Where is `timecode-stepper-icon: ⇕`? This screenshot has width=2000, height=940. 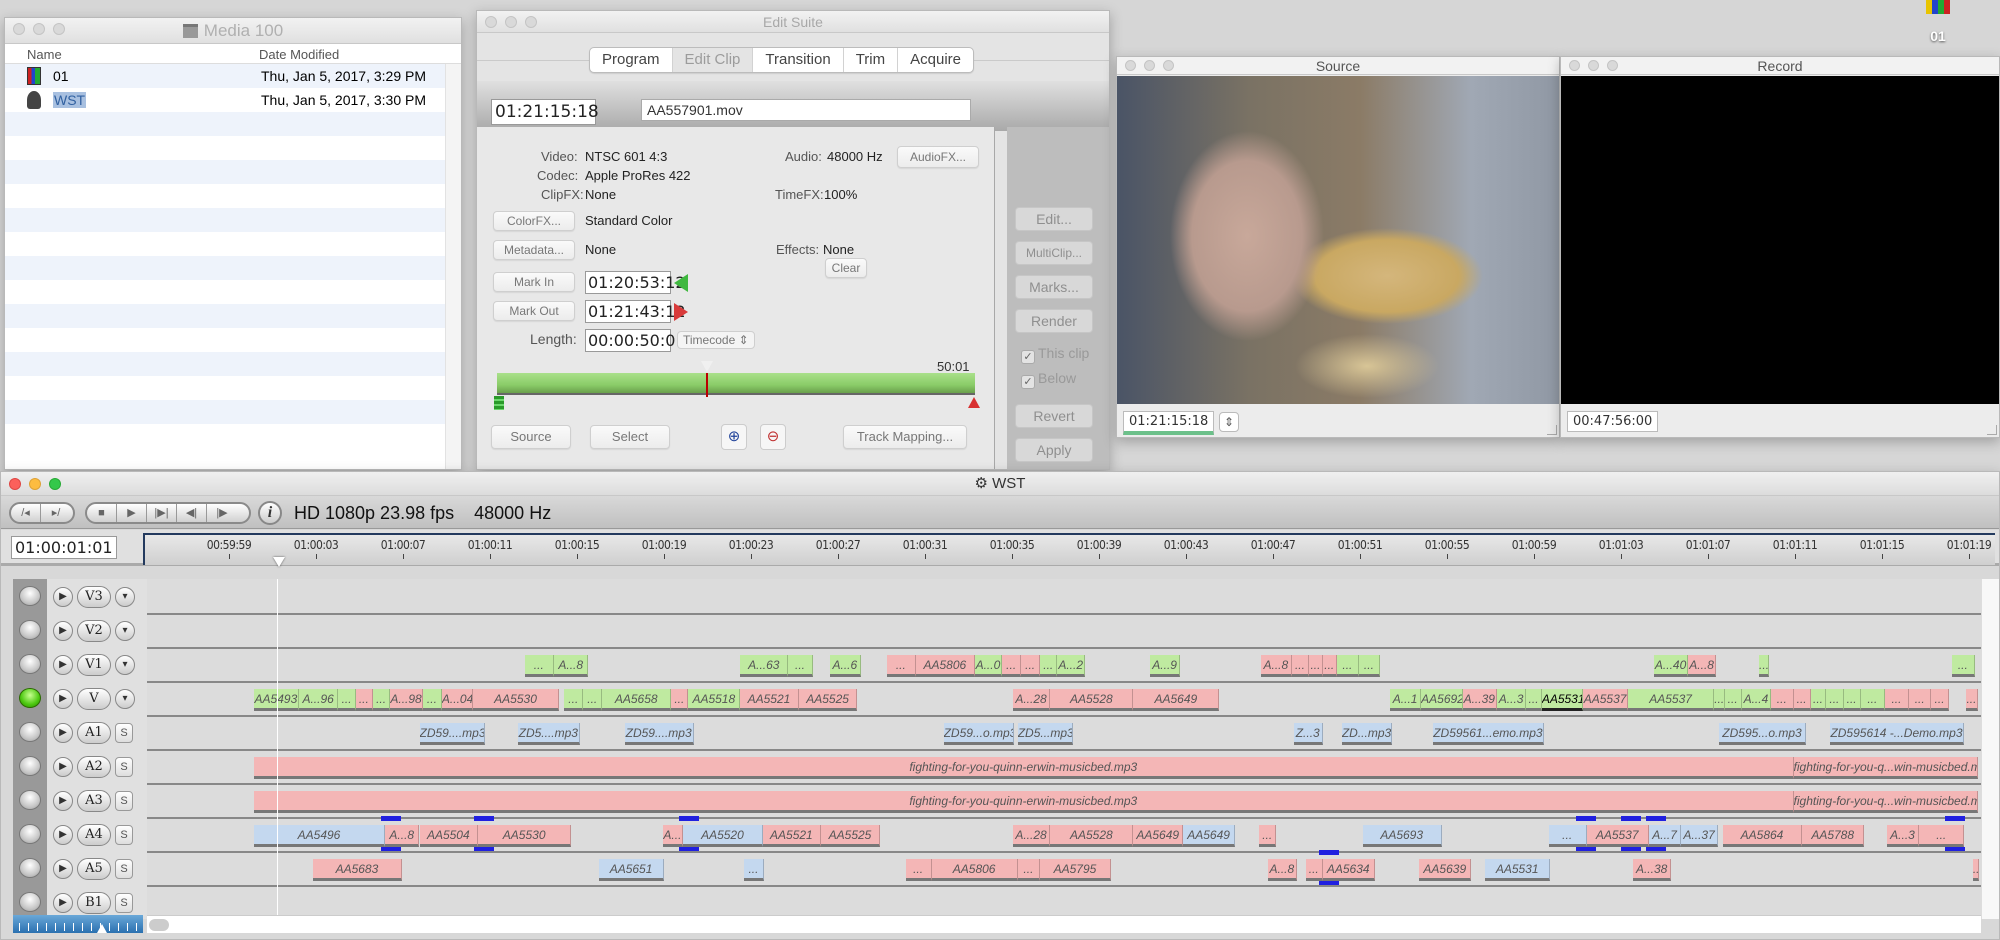
timecode-stepper-icon: ⇕ is located at coordinates (1229, 422).